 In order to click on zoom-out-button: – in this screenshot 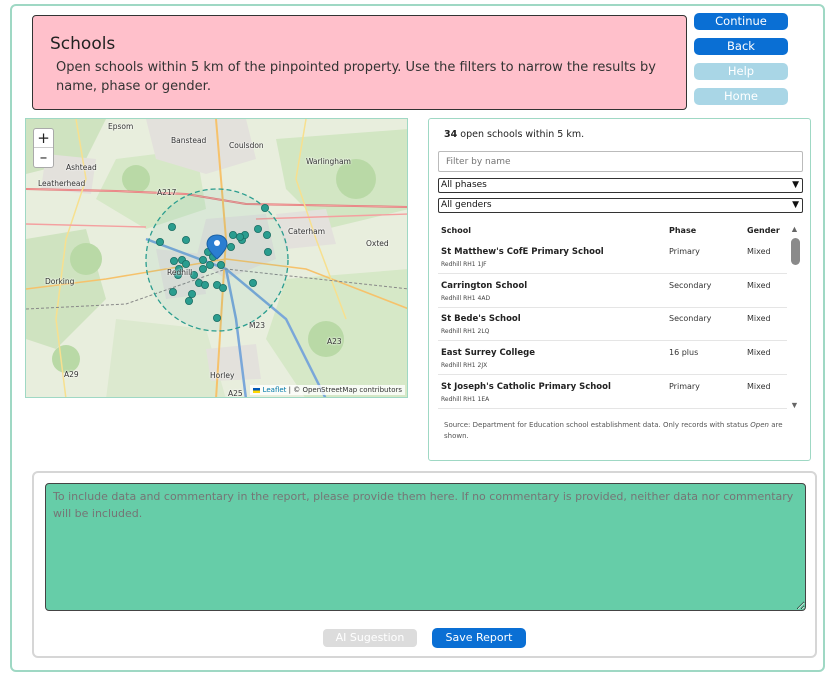, I will do `click(43, 157)`.